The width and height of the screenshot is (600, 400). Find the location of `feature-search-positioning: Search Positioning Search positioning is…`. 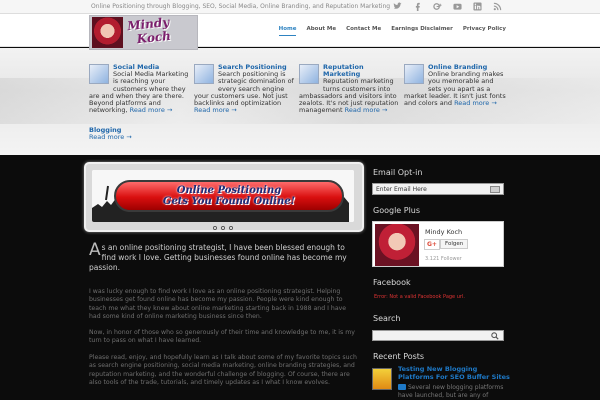

feature-search-positioning: Search Positioning Search positioning is… is located at coordinates (244, 88).